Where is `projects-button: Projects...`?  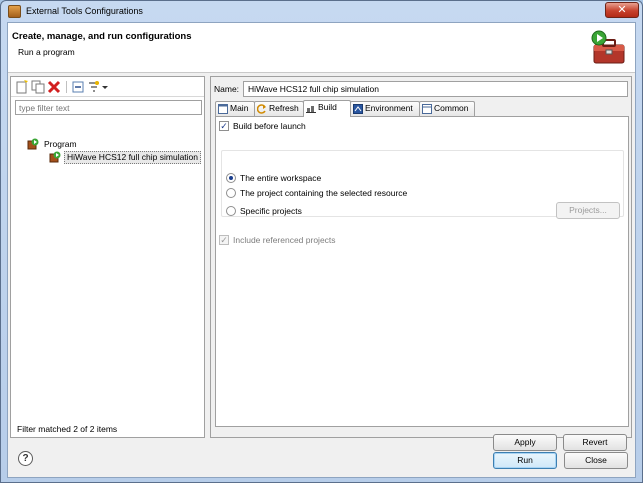 projects-button: Projects... is located at coordinates (588, 210).